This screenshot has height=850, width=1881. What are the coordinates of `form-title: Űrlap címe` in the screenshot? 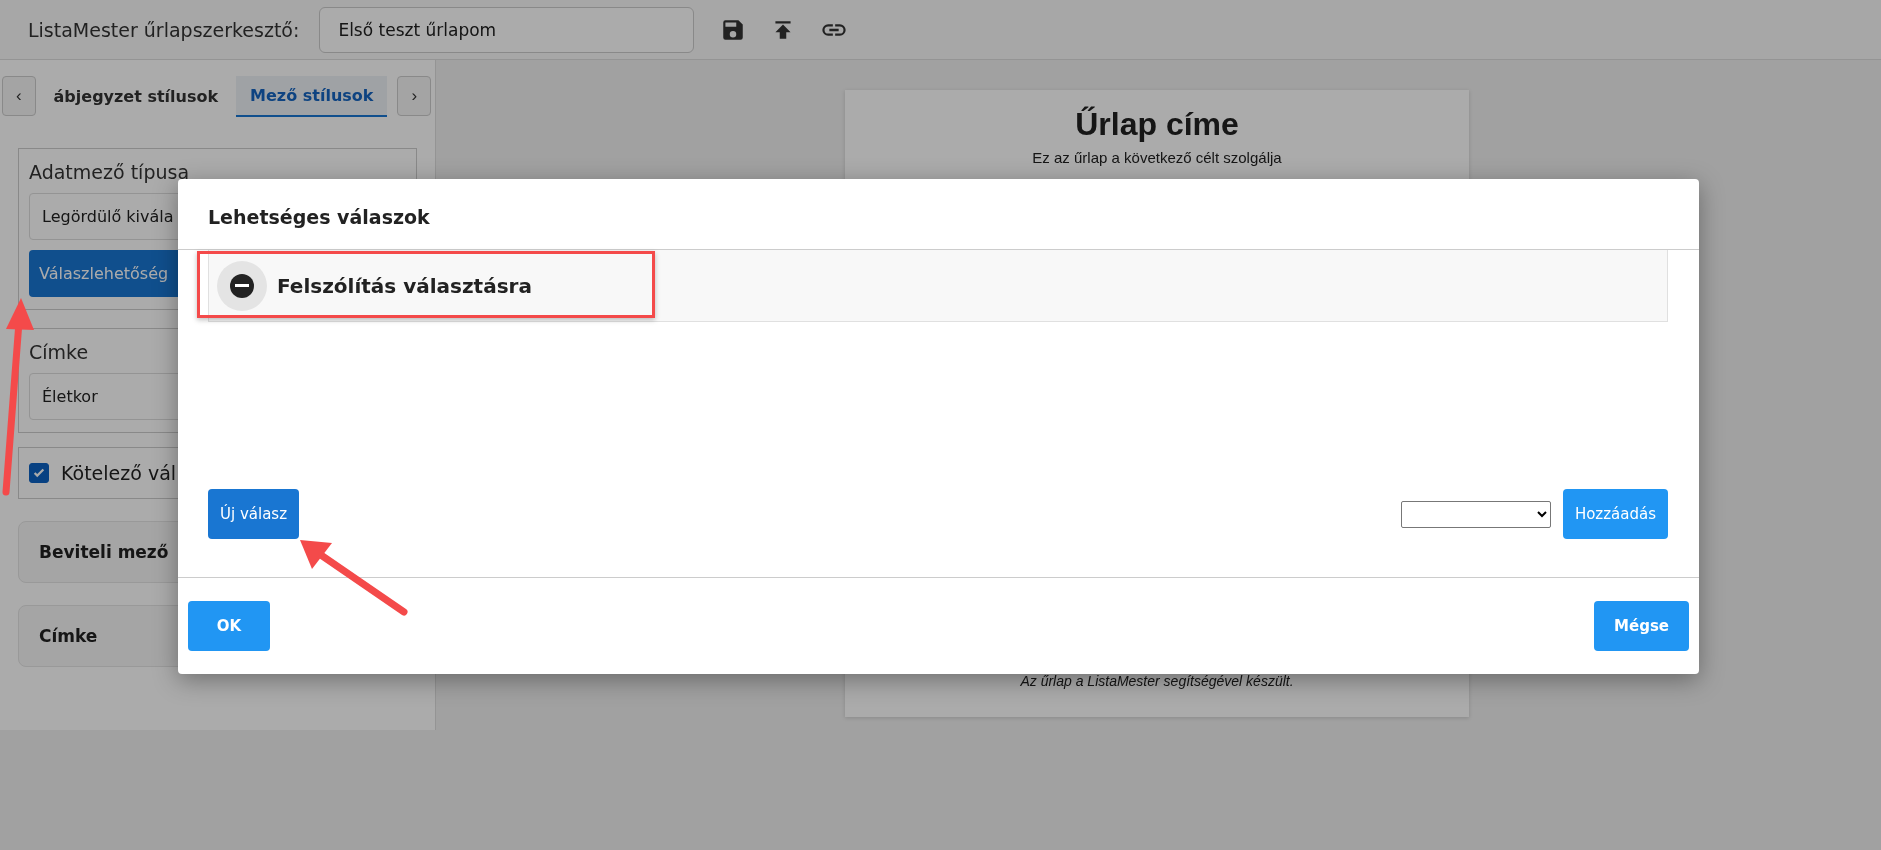 It's located at (1157, 124).